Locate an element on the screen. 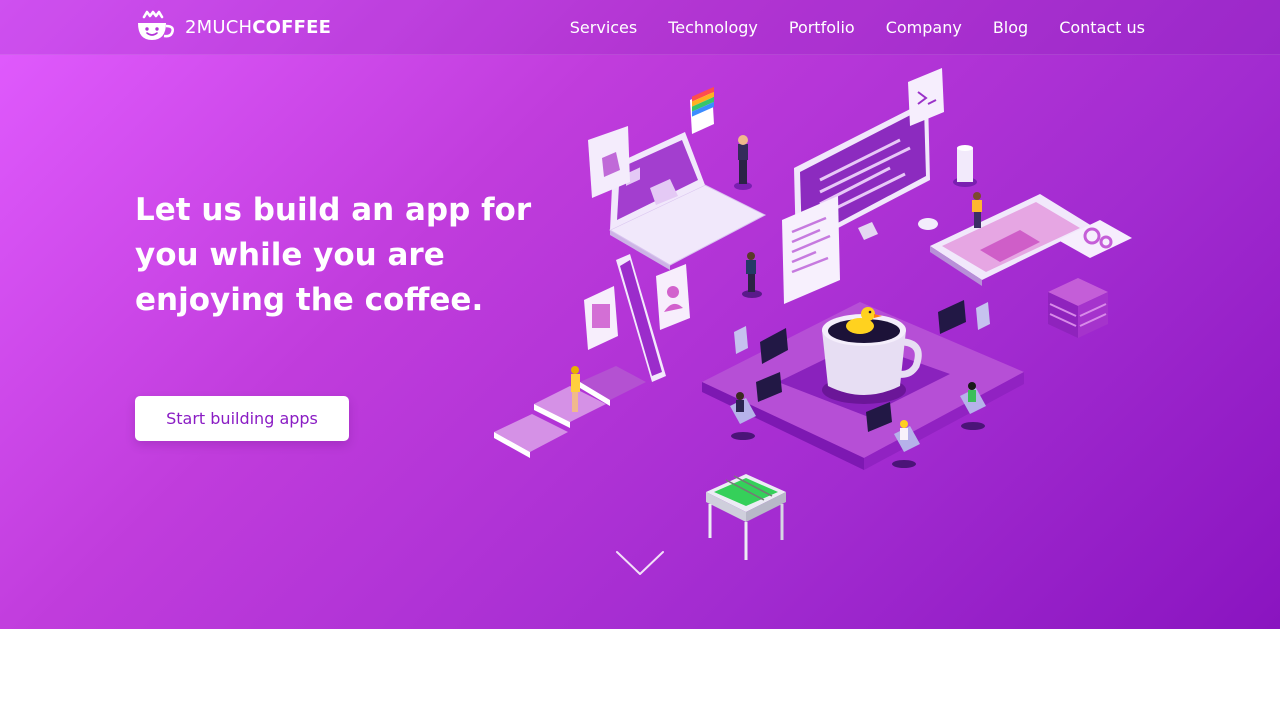 Image resolution: width=1280 pixels, height=711 pixels. person-standing-illustration is located at coordinates (743, 162).